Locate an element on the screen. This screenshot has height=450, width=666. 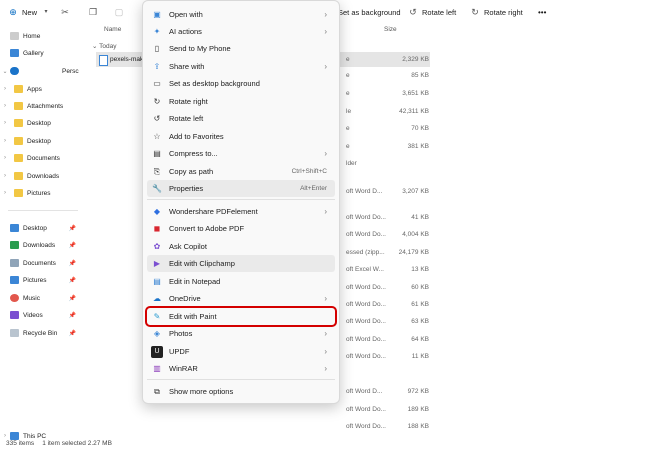
file-size: 972 KB is located at coordinates (418, 391).